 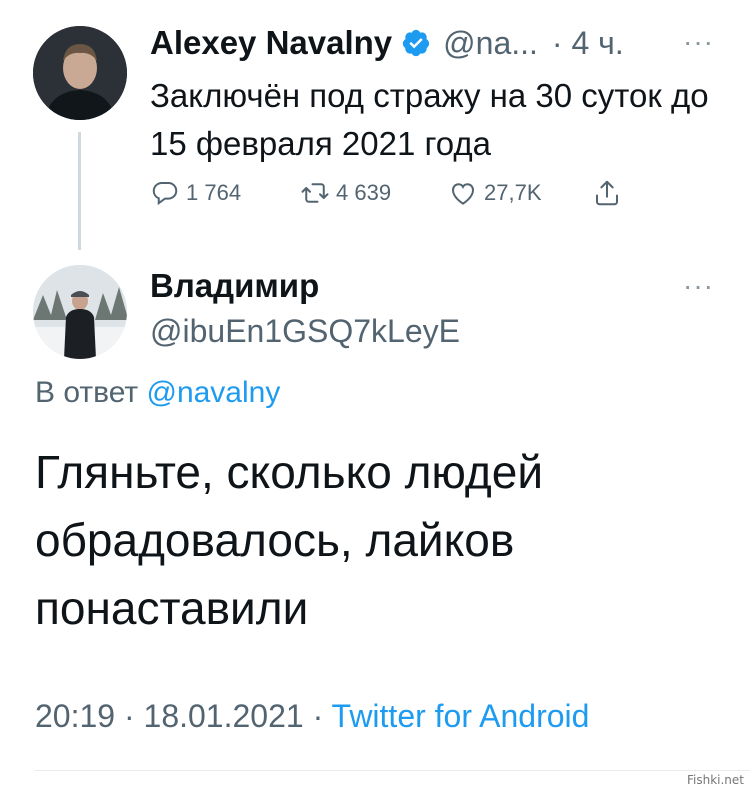 I want to click on like-count: 27,7K, so click(x=513, y=192).